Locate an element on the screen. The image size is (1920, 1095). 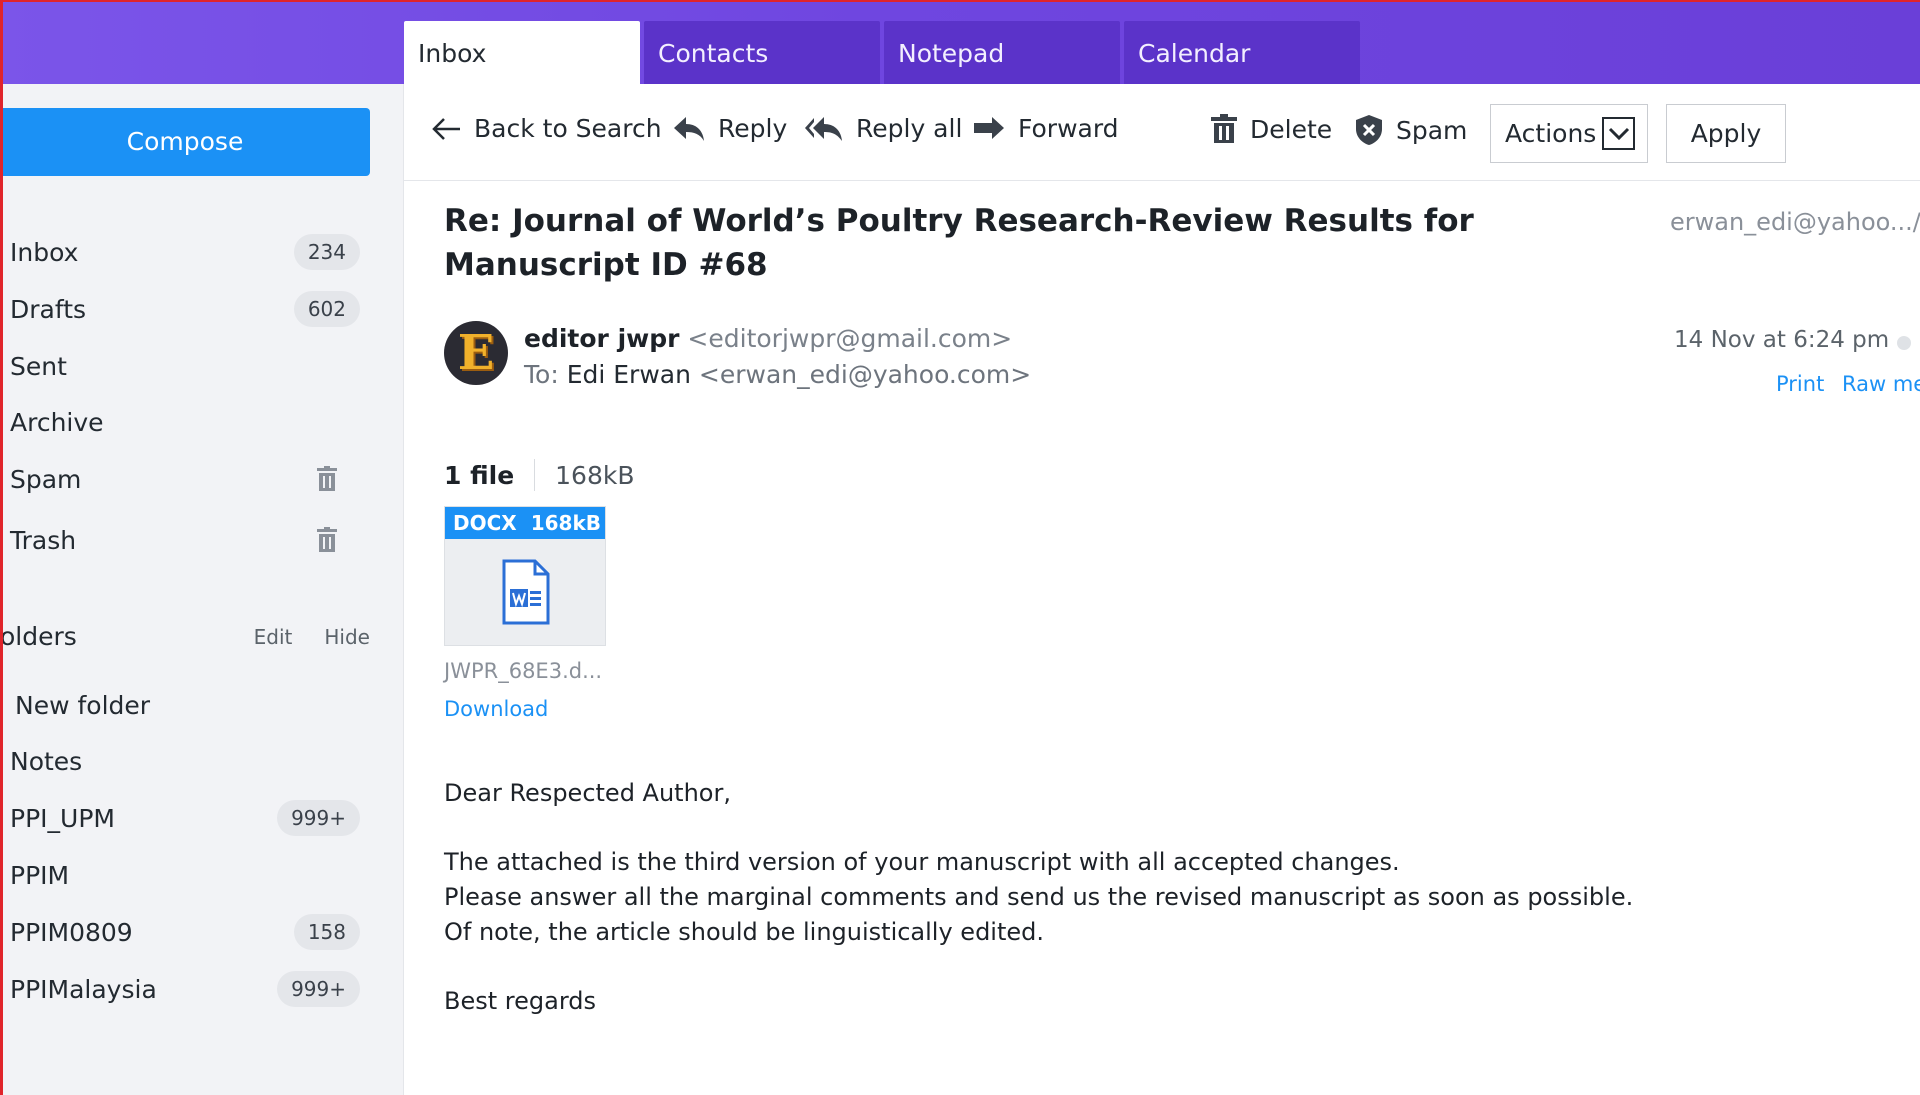
tab-inbox: Inbox is located at coordinates (522, 52).